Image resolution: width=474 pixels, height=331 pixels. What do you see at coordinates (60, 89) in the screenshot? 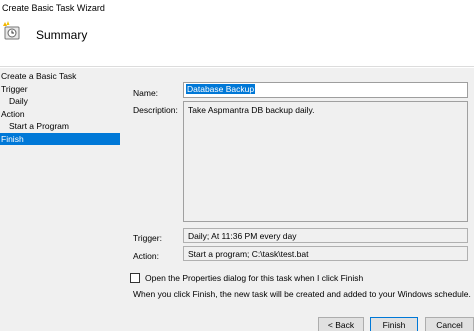
I see `nav-item-trigger: Trigger` at bounding box center [60, 89].